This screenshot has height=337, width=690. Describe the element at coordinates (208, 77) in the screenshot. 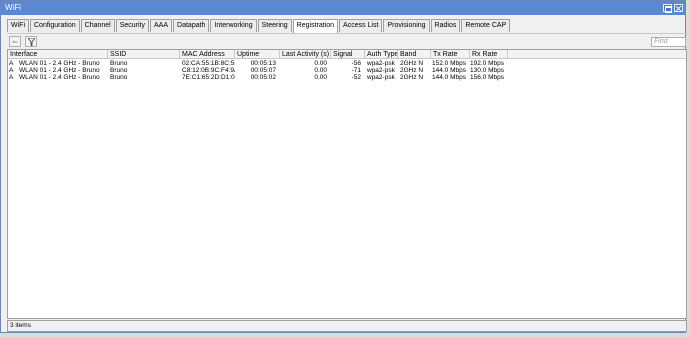

I see `cell-mac: 7E:C1:65:2D:D1:0B` at that location.